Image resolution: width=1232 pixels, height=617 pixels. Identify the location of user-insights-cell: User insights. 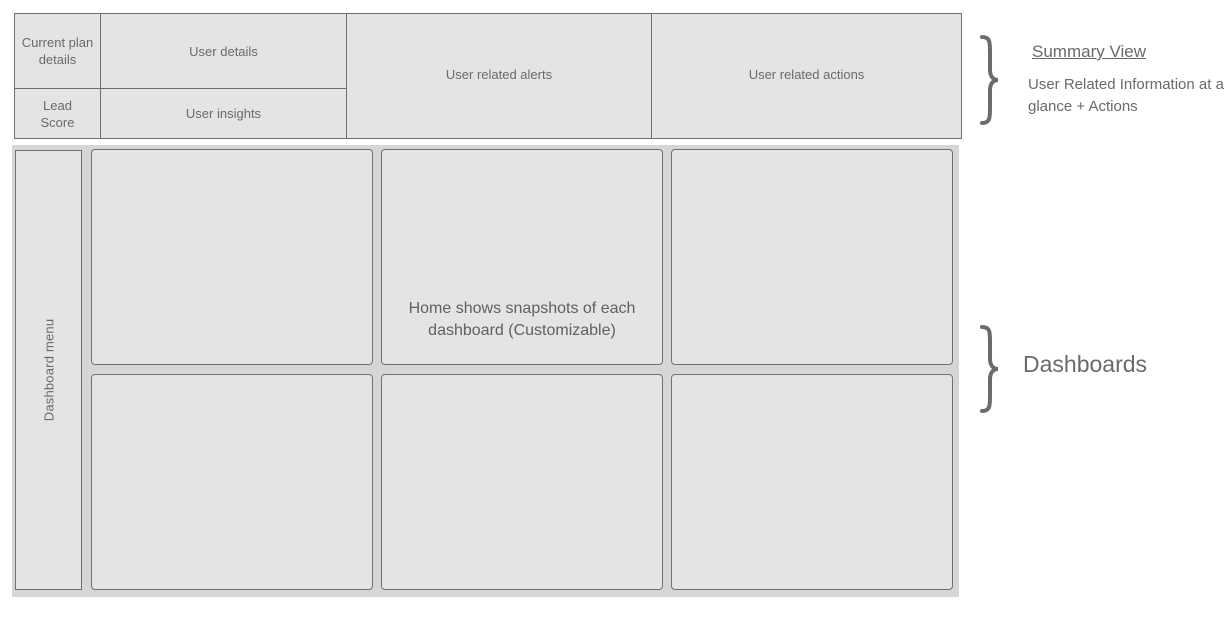
(223, 113).